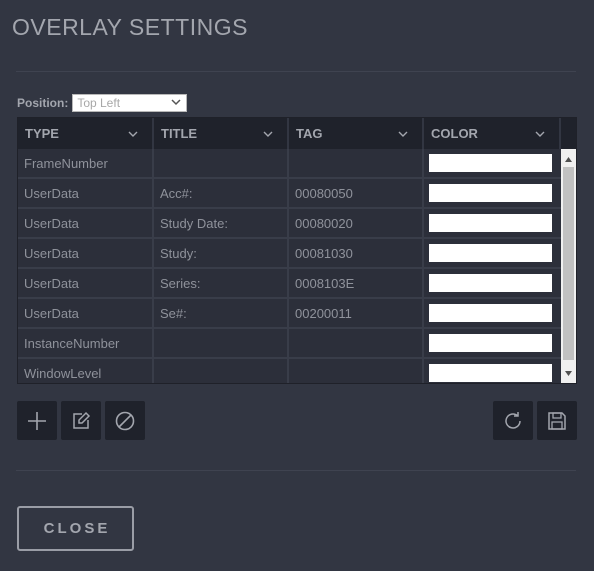 The height and width of the screenshot is (571, 594). What do you see at coordinates (42, 133) in the screenshot?
I see `column-header-label: TYPE` at bounding box center [42, 133].